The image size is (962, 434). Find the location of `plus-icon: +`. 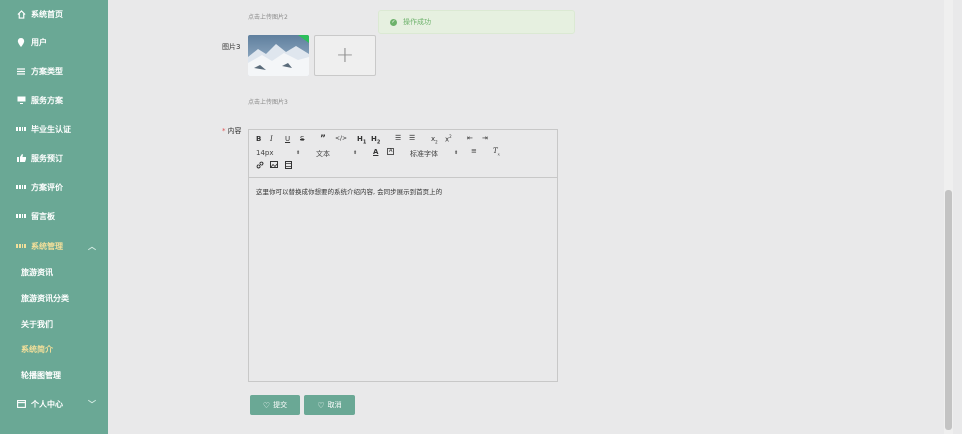

plus-icon: + is located at coordinates (345, 55).